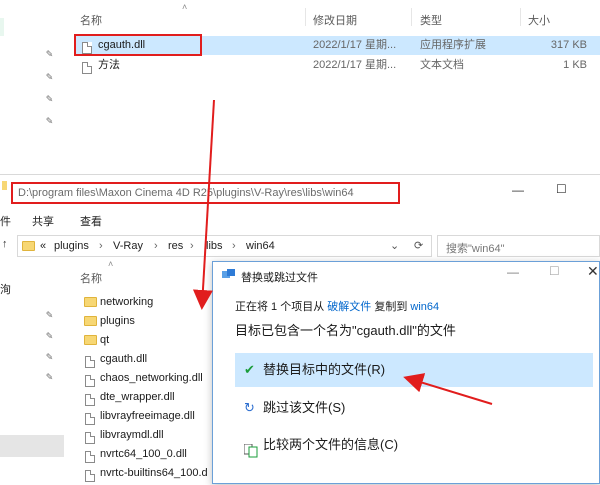  What do you see at coordinates (448, 389) in the screenshot?
I see `arrow-to-replace` at bounding box center [448, 389].